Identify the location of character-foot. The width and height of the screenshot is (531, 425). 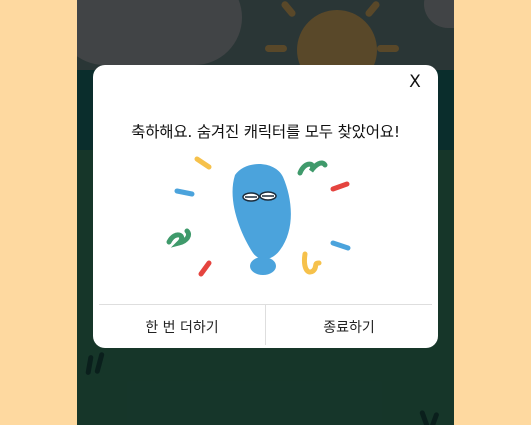
(263, 266).